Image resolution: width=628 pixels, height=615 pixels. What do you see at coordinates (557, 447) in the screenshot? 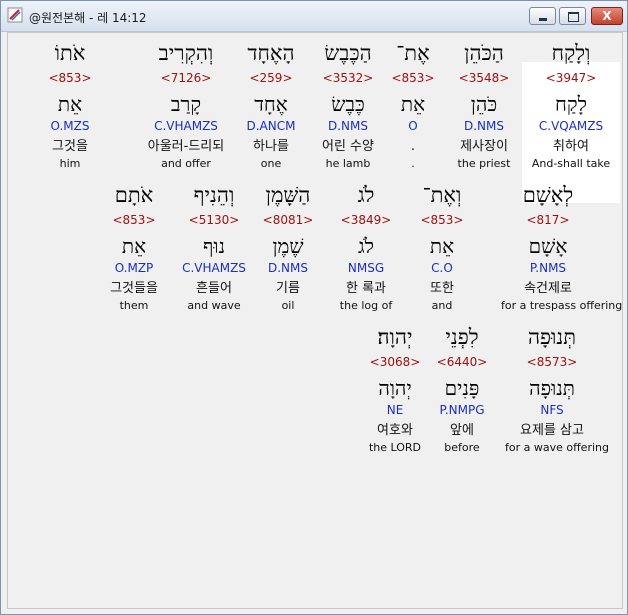
I see `word-english: for a wave offering` at bounding box center [557, 447].